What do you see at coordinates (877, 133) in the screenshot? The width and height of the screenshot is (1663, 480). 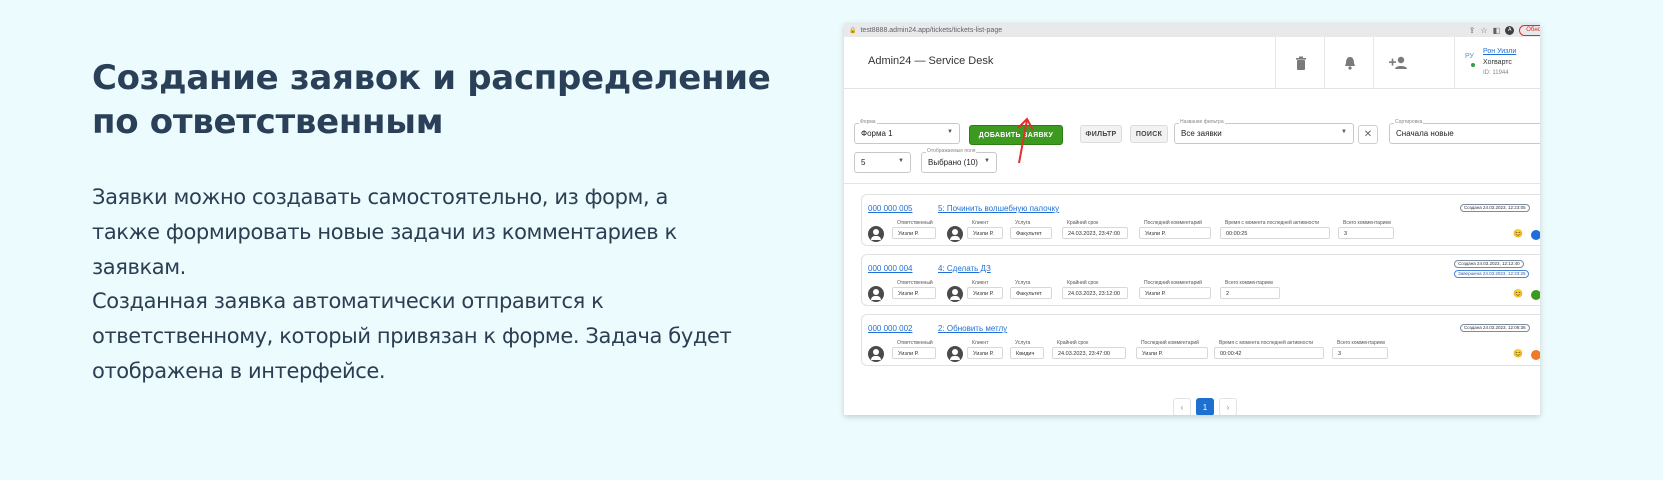 I see `form-select-value: Форма 1` at bounding box center [877, 133].